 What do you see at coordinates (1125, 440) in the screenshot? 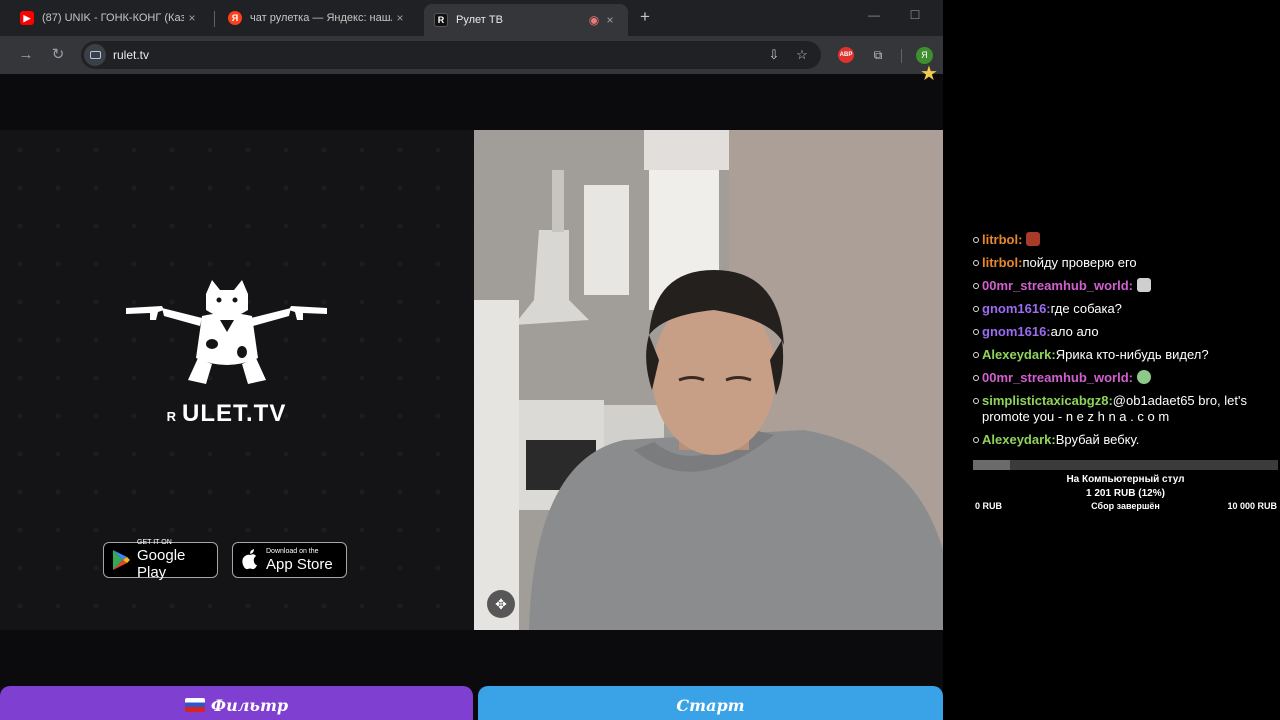
I see `chat-message: Alexeydark:Врубай вебку.` at bounding box center [1125, 440].